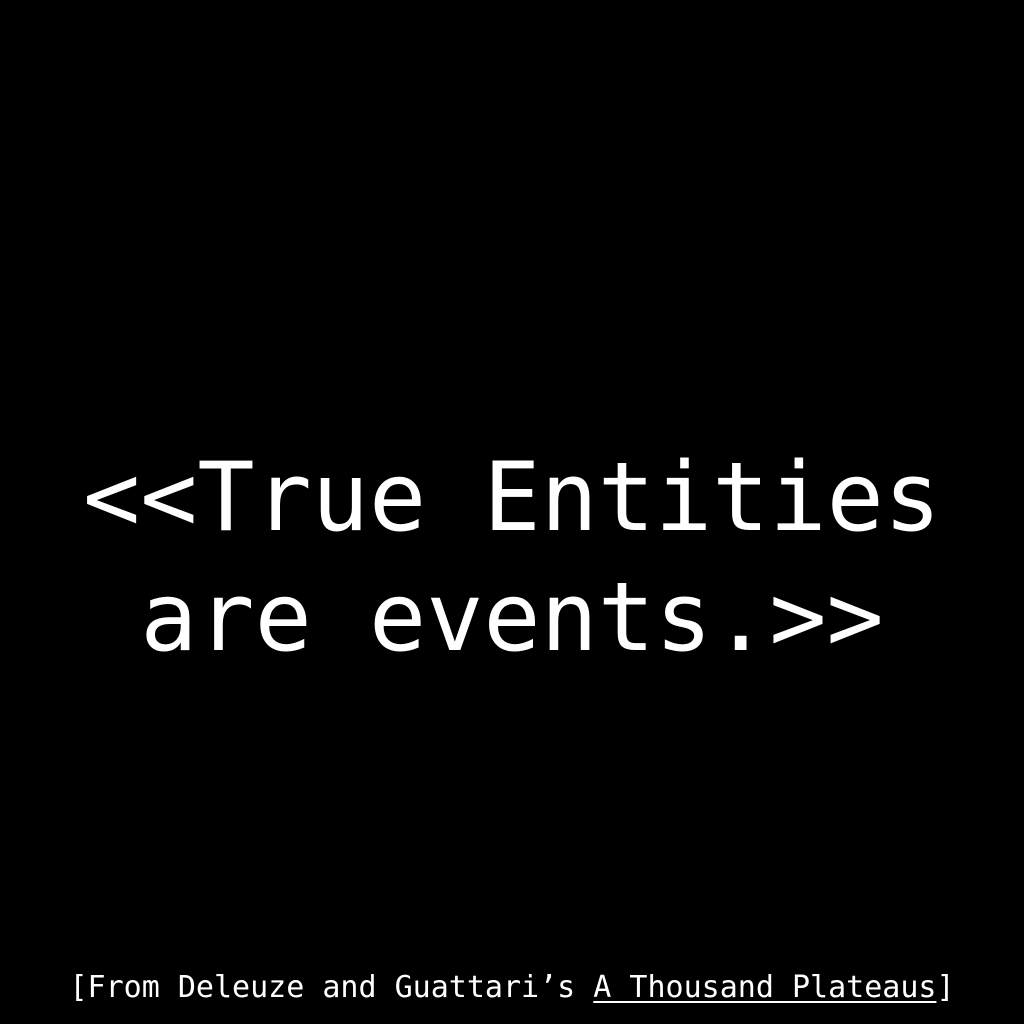 This screenshot has width=1024, height=1024. I want to click on quote-line-1: <<True Entities, so click(512, 498).